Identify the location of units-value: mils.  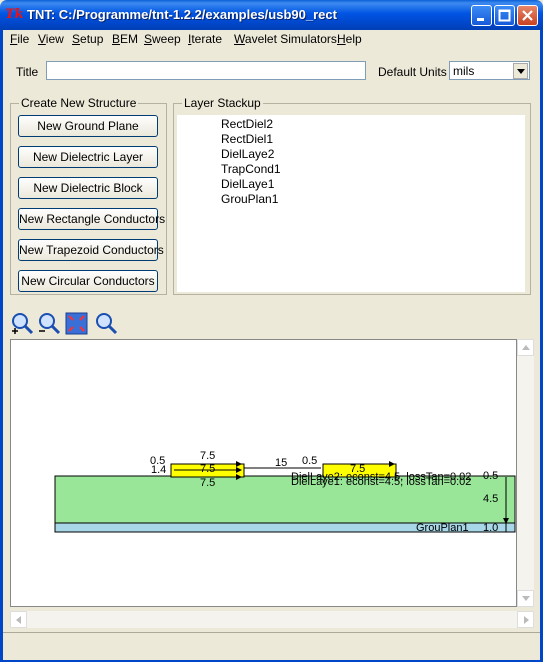
(464, 71).